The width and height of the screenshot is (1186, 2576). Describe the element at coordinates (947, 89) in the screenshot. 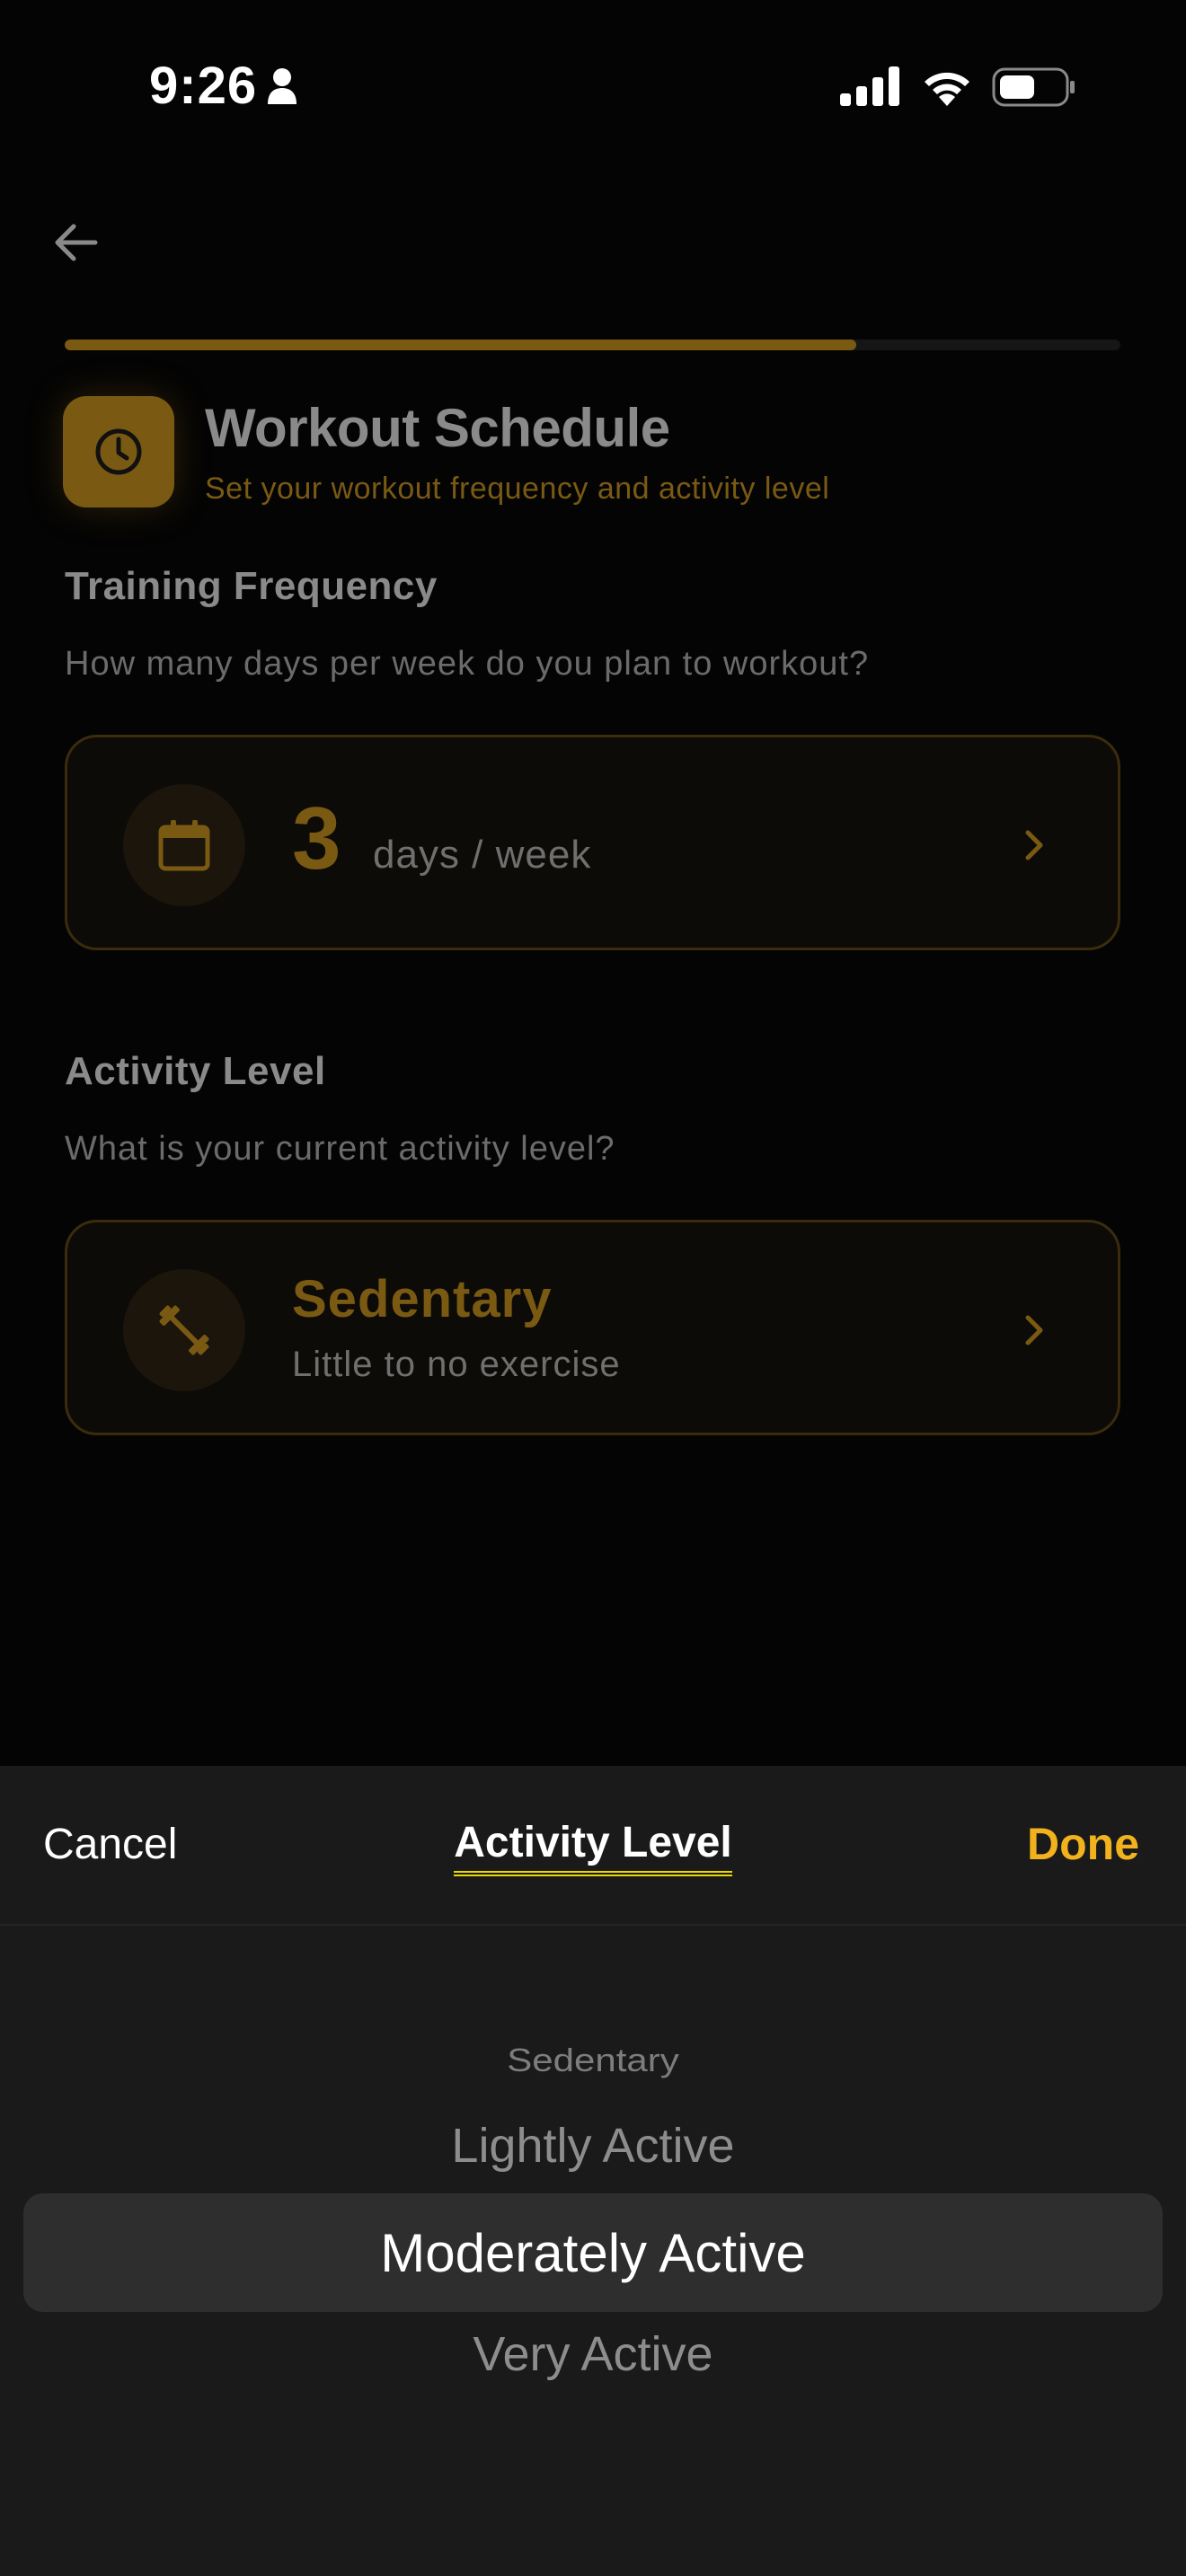

I see `wifi-icon` at that location.